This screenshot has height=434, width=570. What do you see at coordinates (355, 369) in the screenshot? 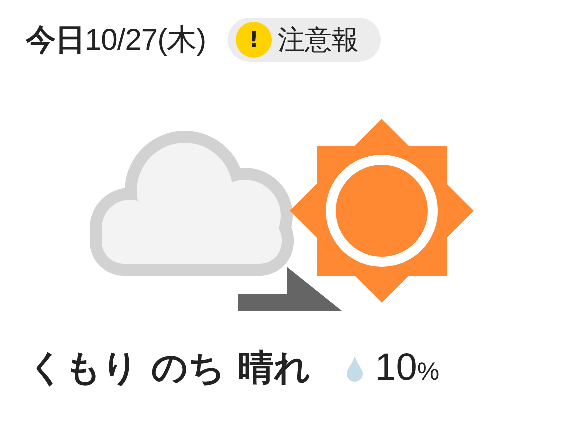
I see `raindrop-icon` at bounding box center [355, 369].